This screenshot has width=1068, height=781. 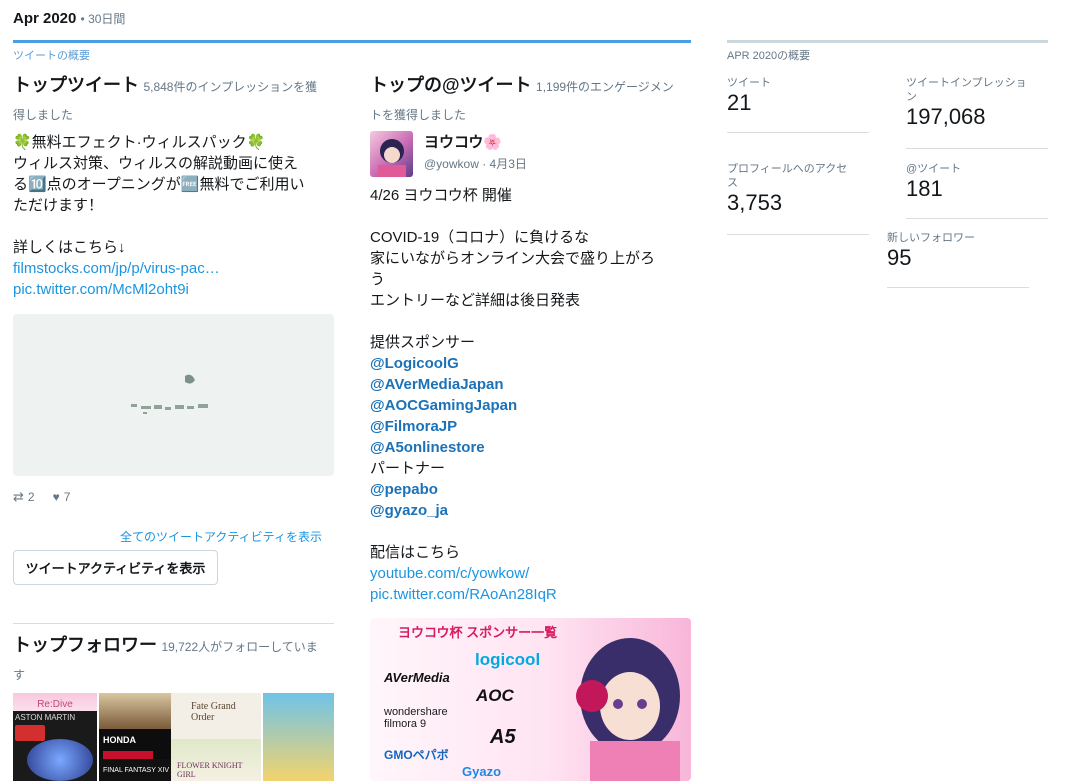 I want to click on metric-impressions: ツイートインプレッショ ン 197,068, so click(x=978, y=103).